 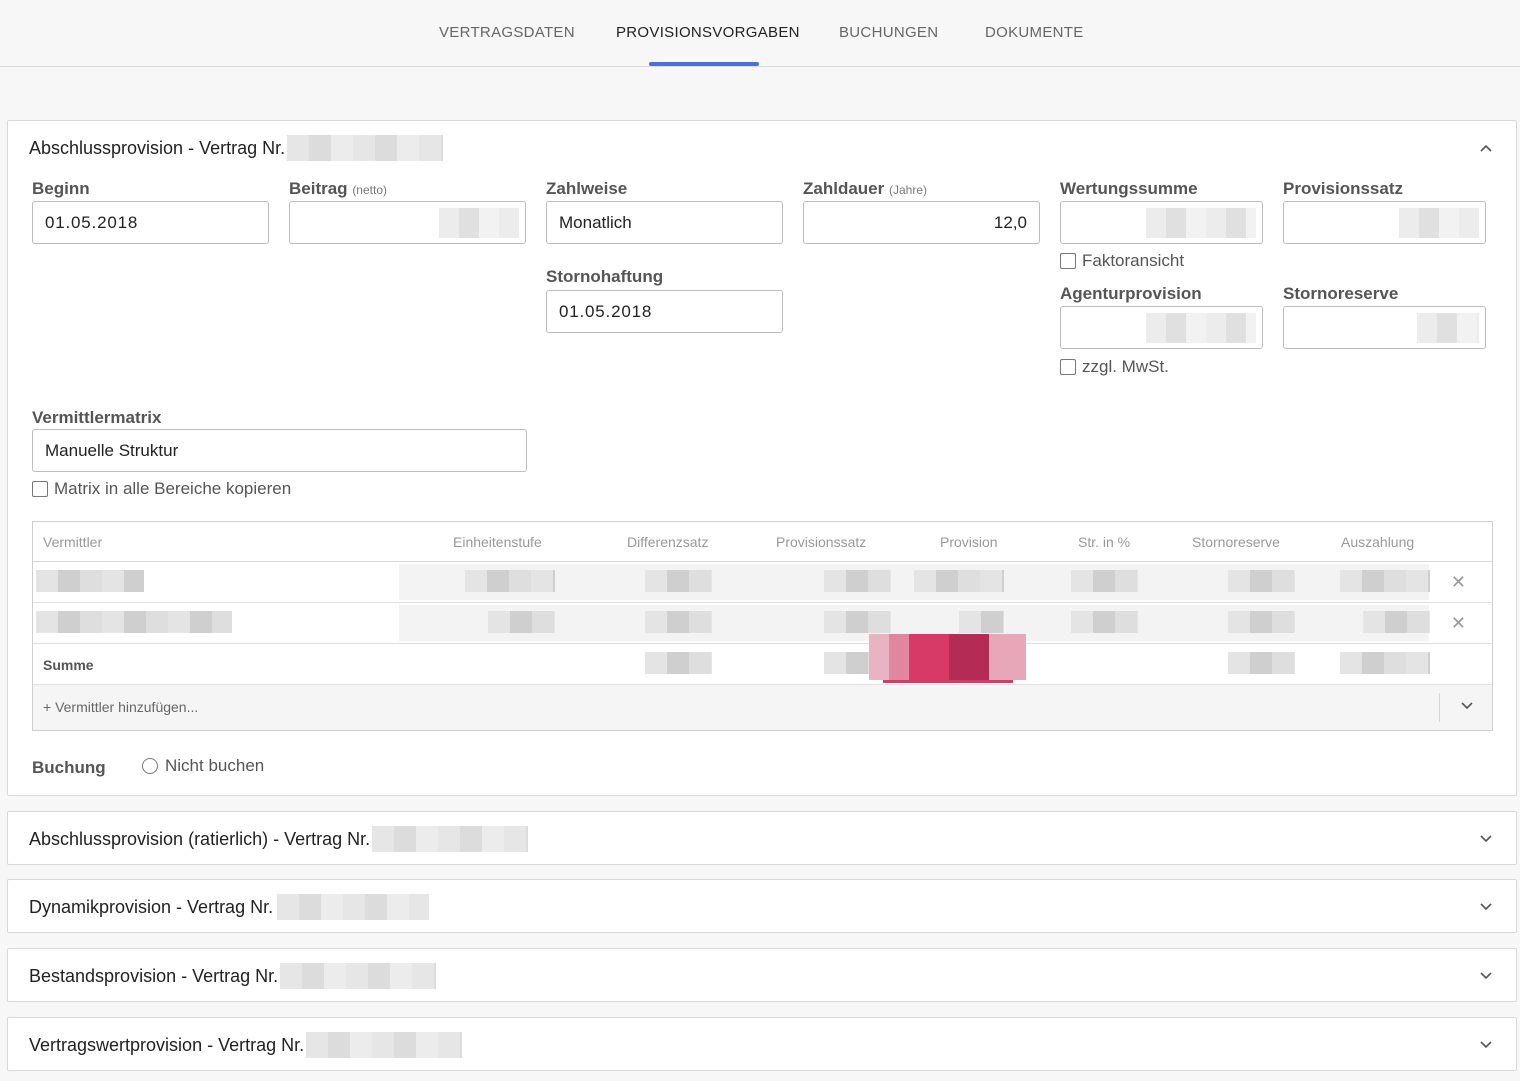 What do you see at coordinates (279, 450) in the screenshot?
I see `vermittlermatrix-select: Manuelle Struktur` at bounding box center [279, 450].